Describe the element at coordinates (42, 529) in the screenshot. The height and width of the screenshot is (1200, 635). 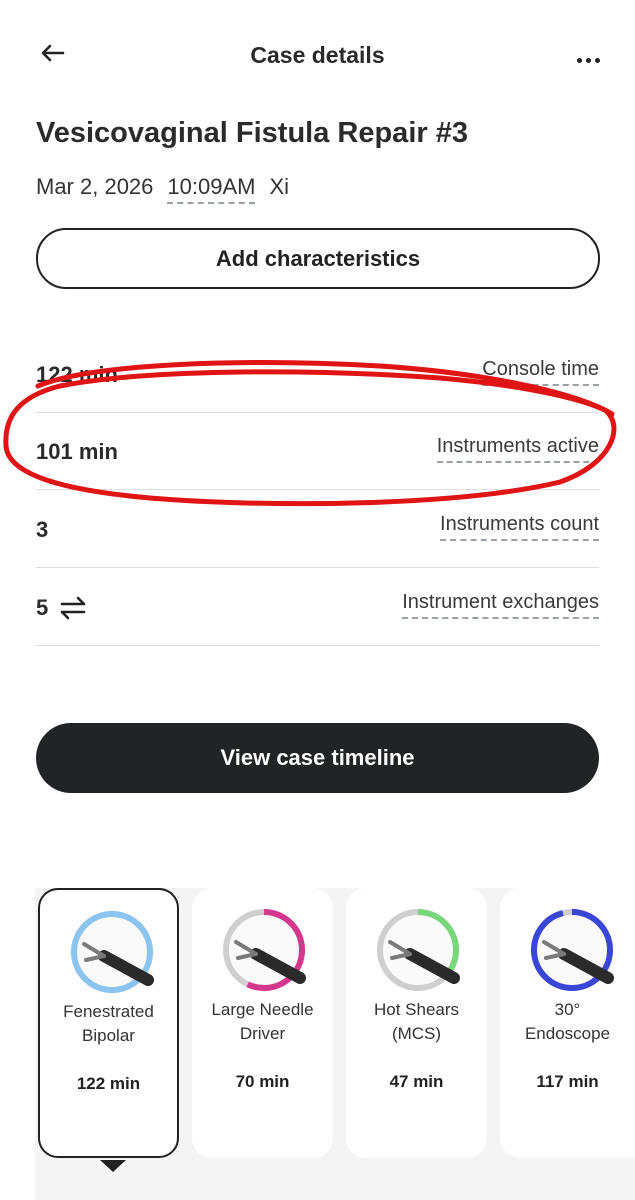
I see `stat-value: 3` at that location.